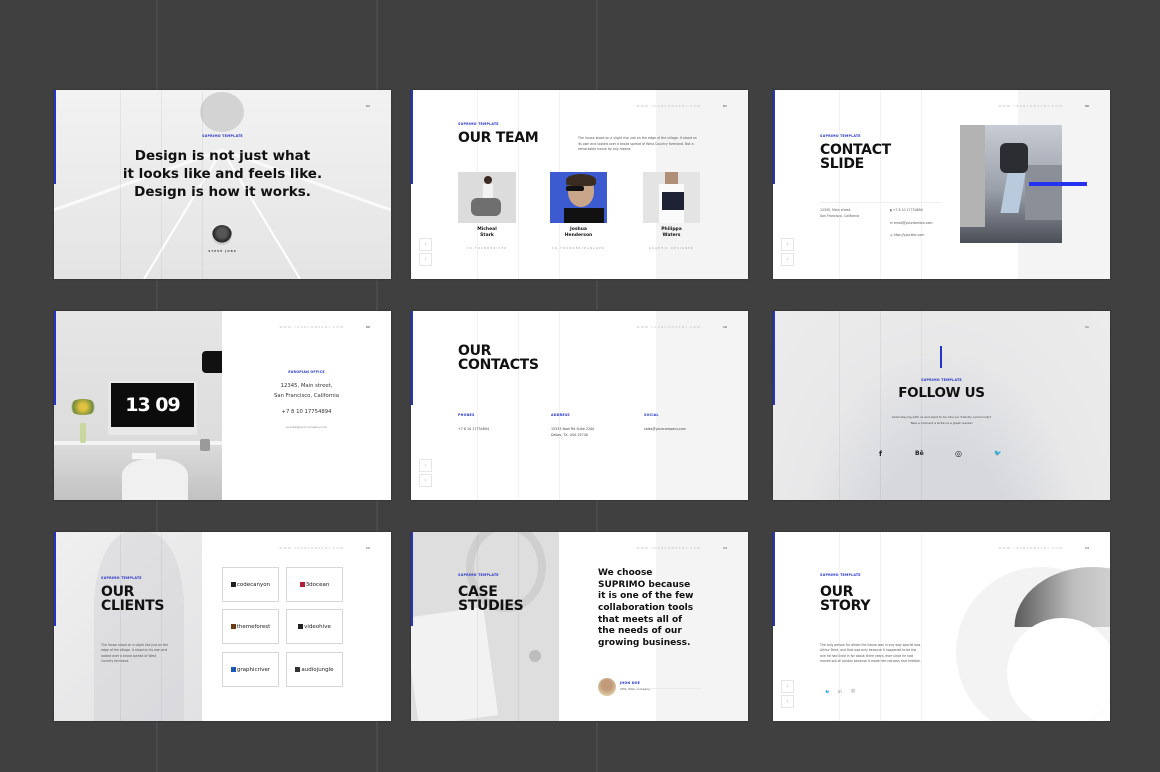  Describe the element at coordinates (222, 251) in the screenshot. I see `author-name: STEVE JOBS` at that location.